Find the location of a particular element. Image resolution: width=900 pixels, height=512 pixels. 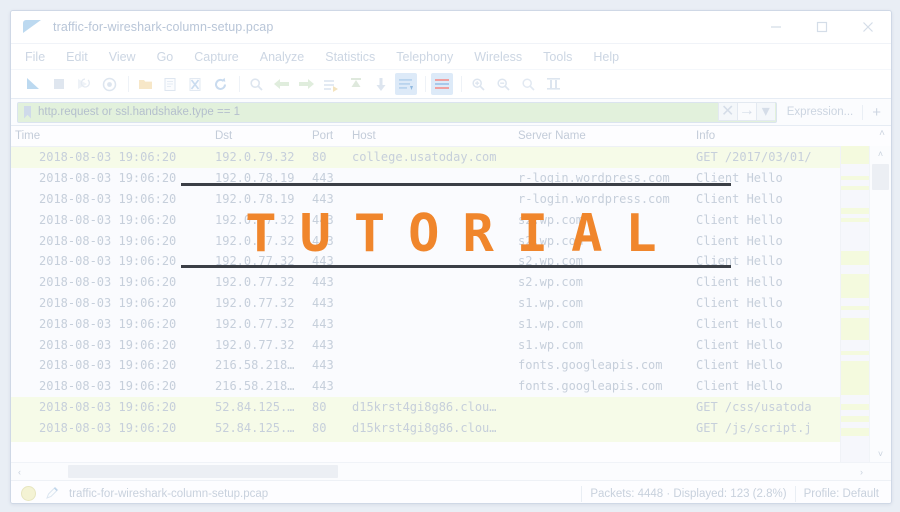

packet-list-header: Time Dst Port Host Server Name Info ˄ is located at coordinates (451, 136).